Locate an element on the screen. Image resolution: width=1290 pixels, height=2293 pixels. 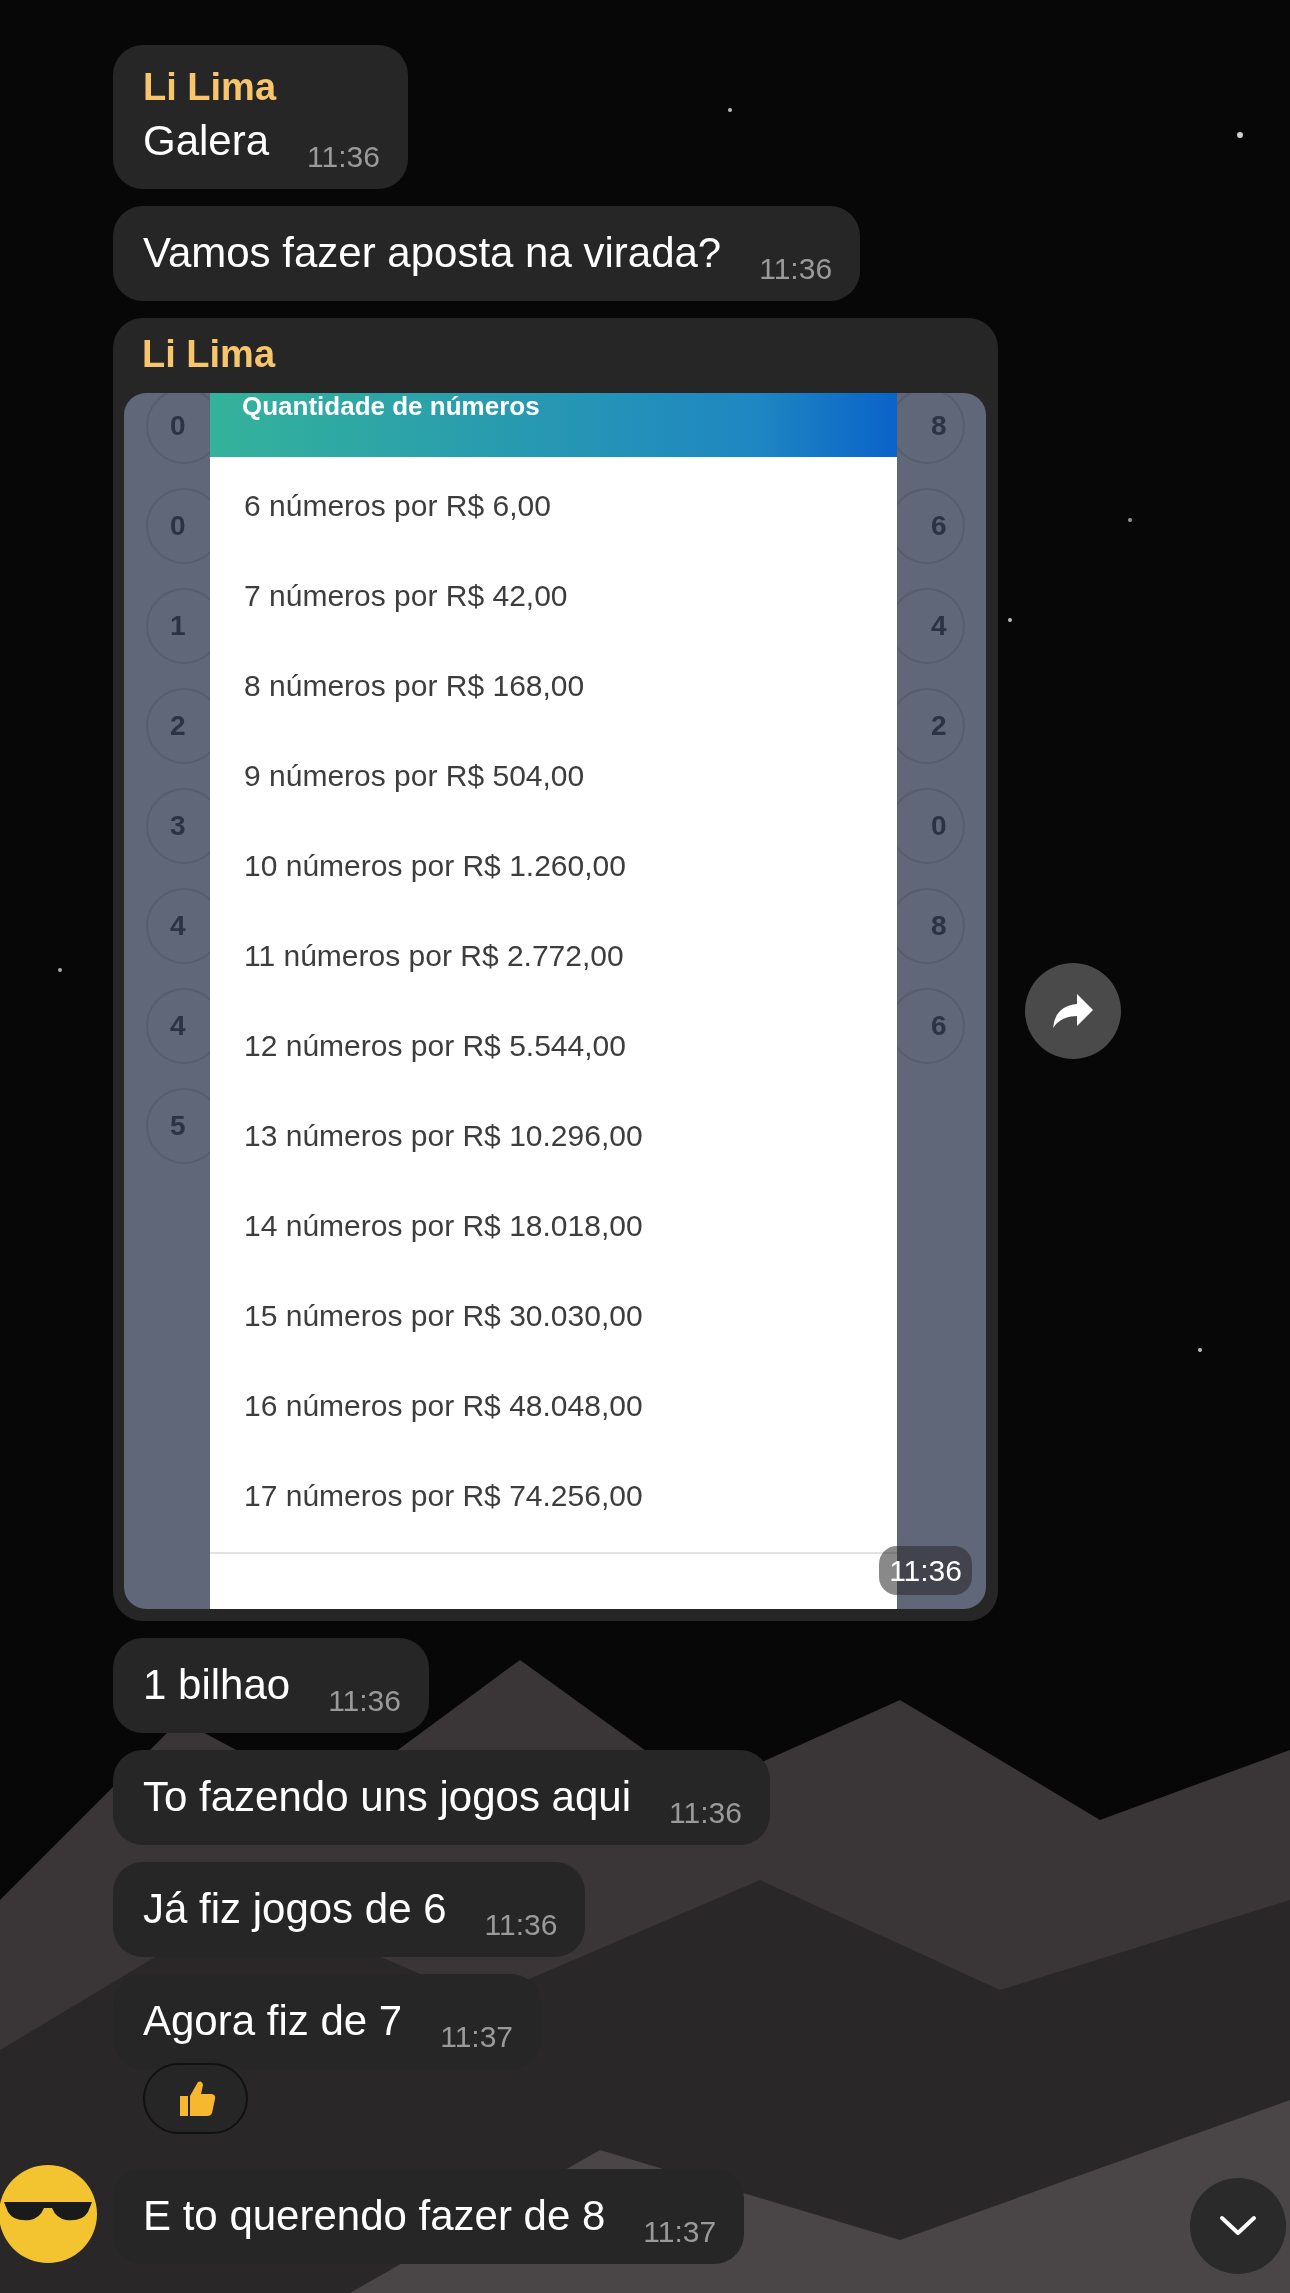
share-arrow-icon is located at coordinates (1073, 1011).